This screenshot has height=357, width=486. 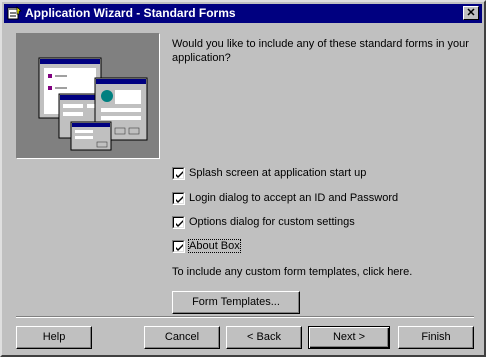 What do you see at coordinates (272, 222) in the screenshot?
I see `options-dialog-label: Options dialog for custom settings` at bounding box center [272, 222].